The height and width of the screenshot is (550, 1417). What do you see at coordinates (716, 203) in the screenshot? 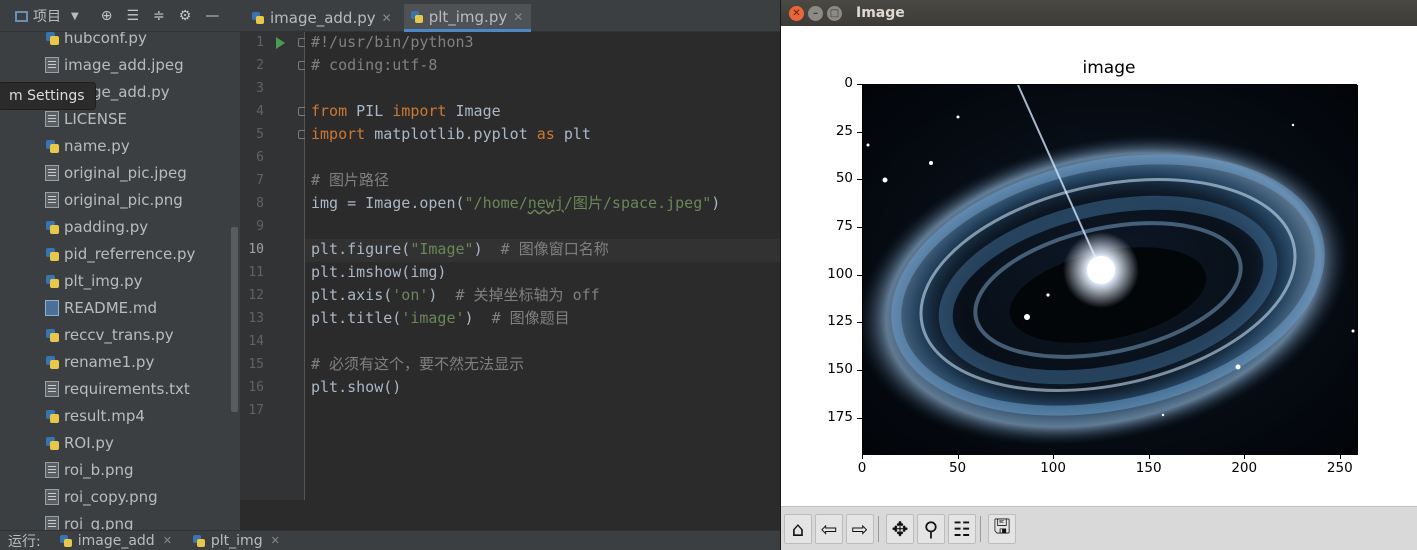
I see `code-token: )` at bounding box center [716, 203].